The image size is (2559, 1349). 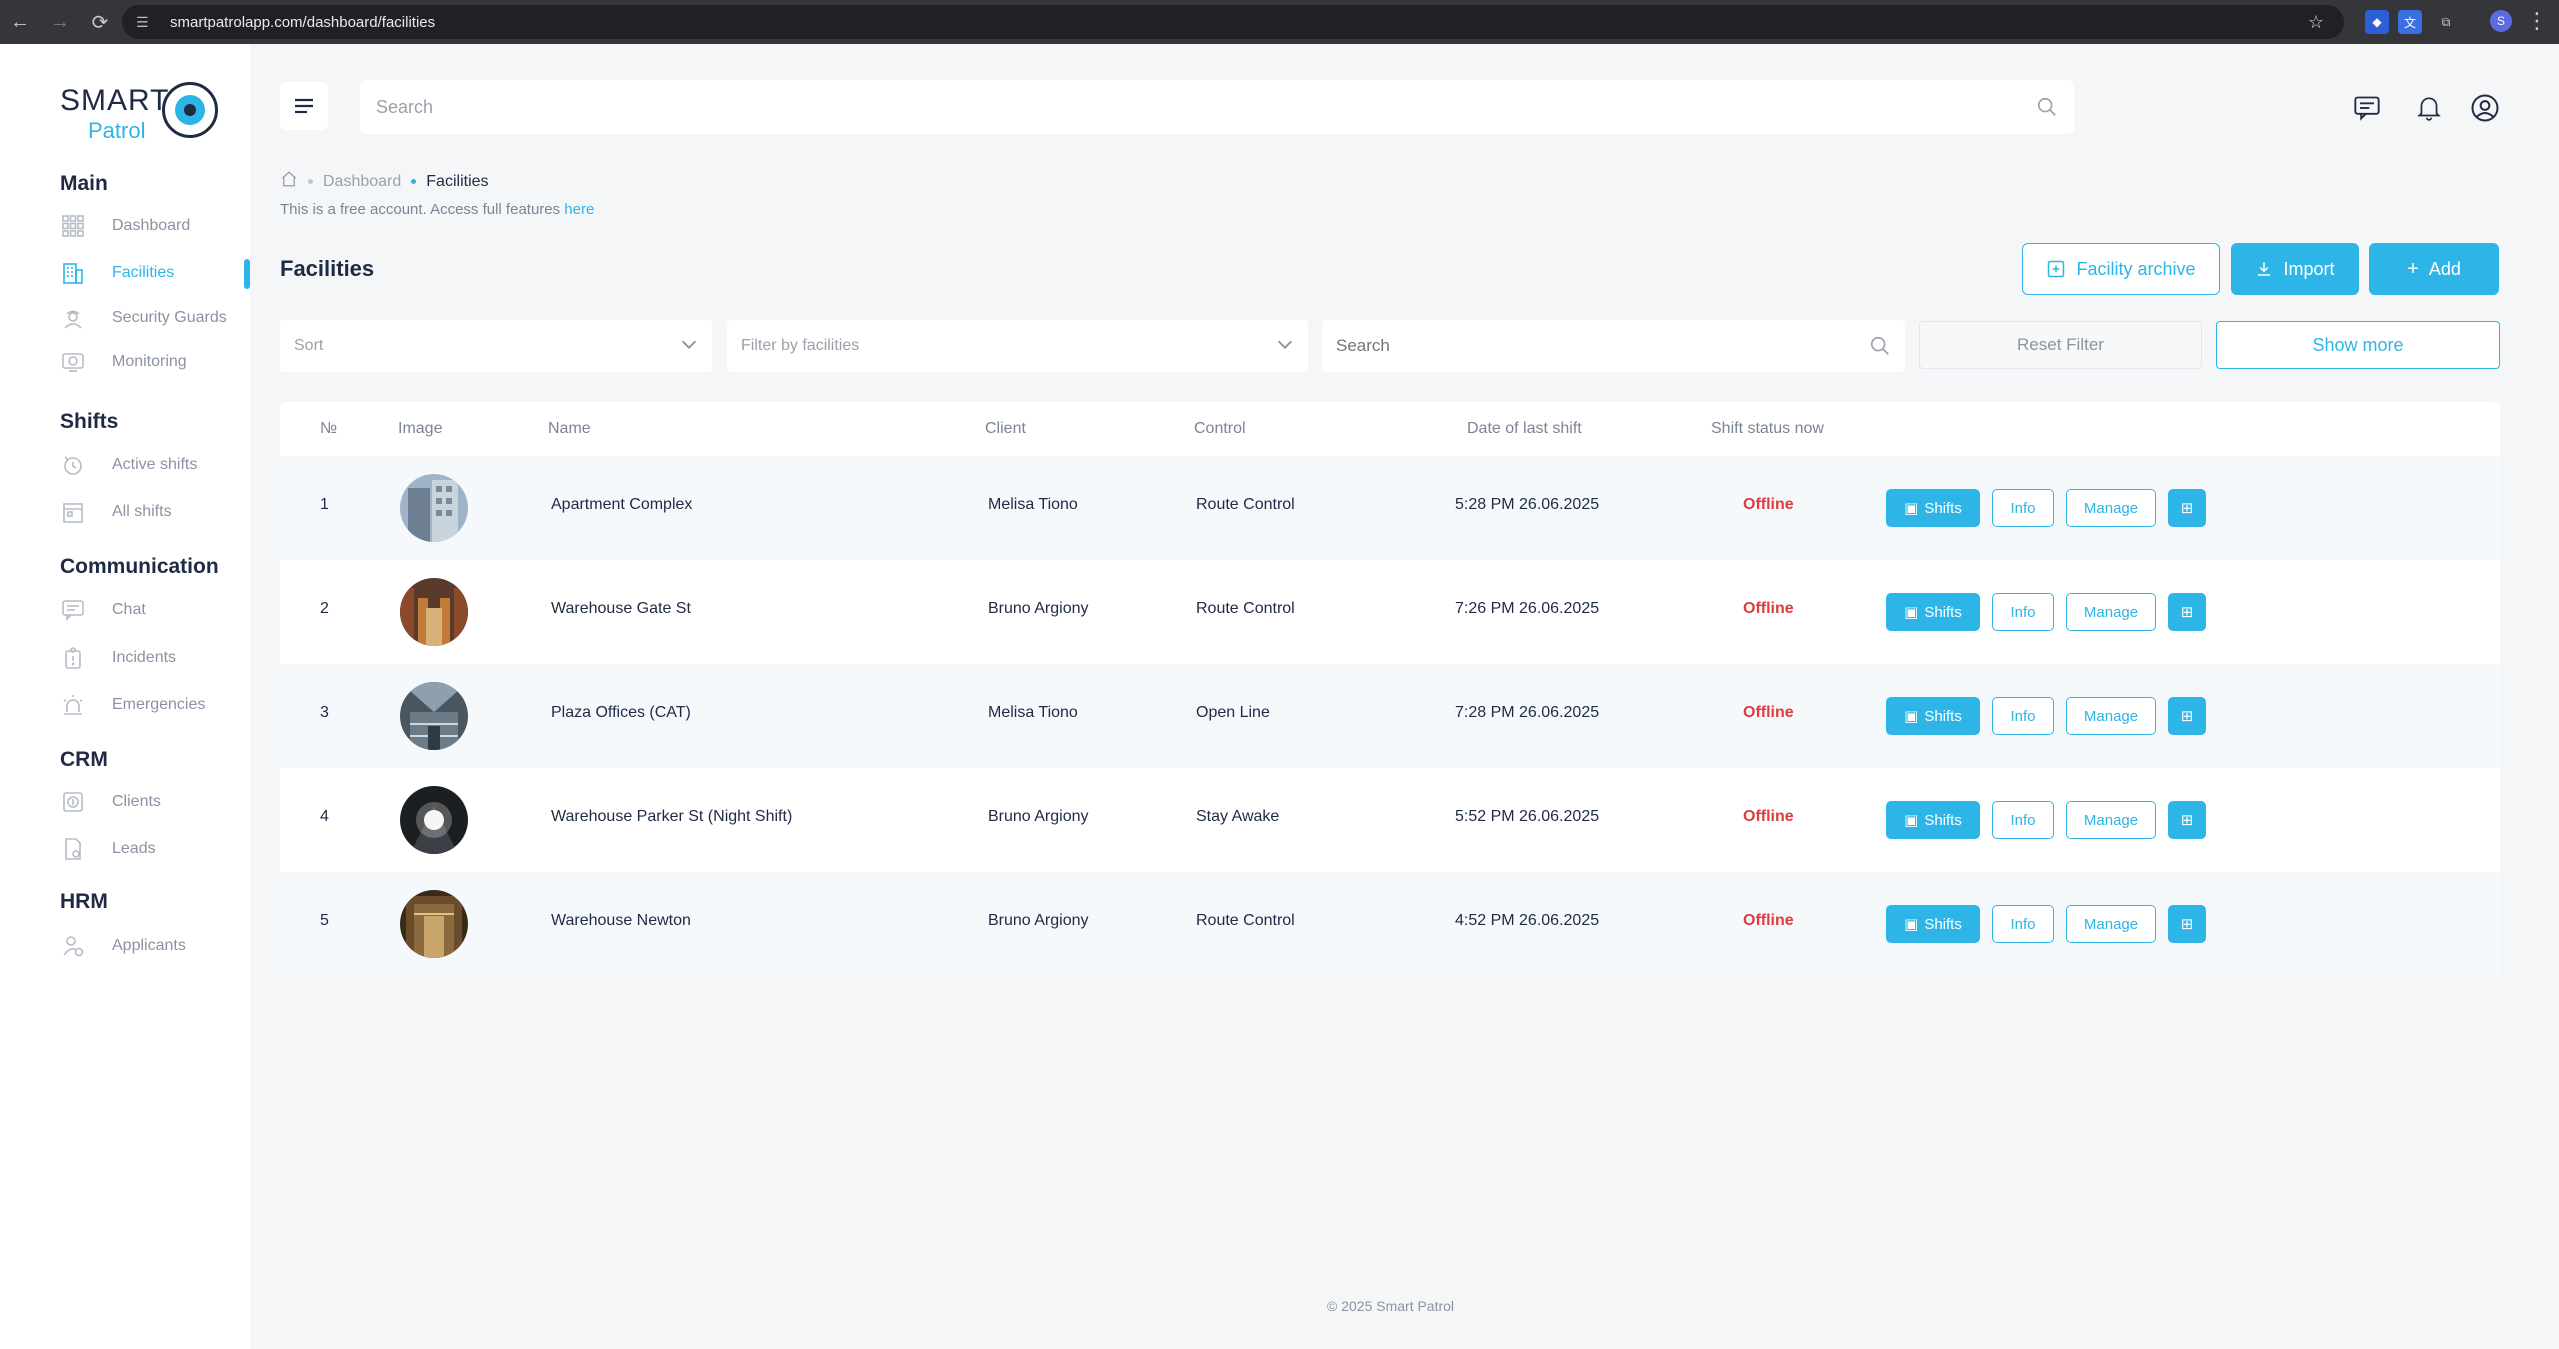 I want to click on forward-icon: →, so click(x=60, y=22).